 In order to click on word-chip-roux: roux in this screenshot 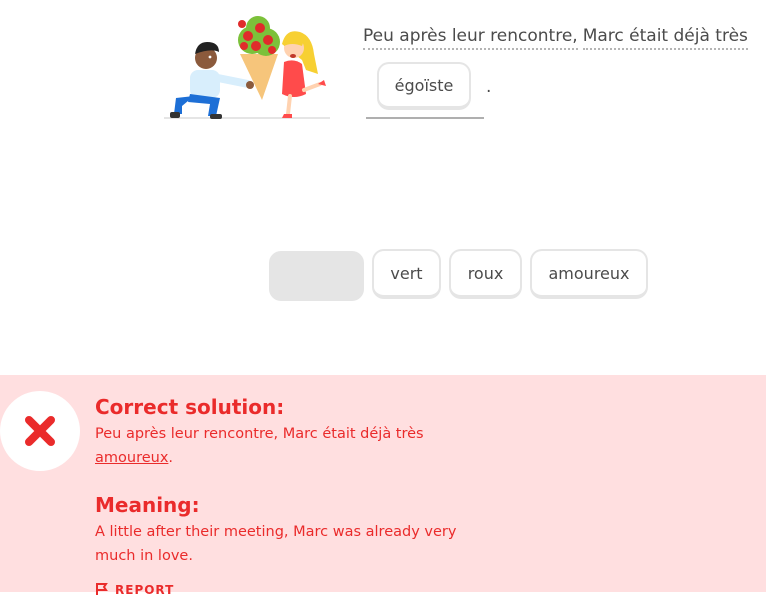, I will do `click(485, 274)`.